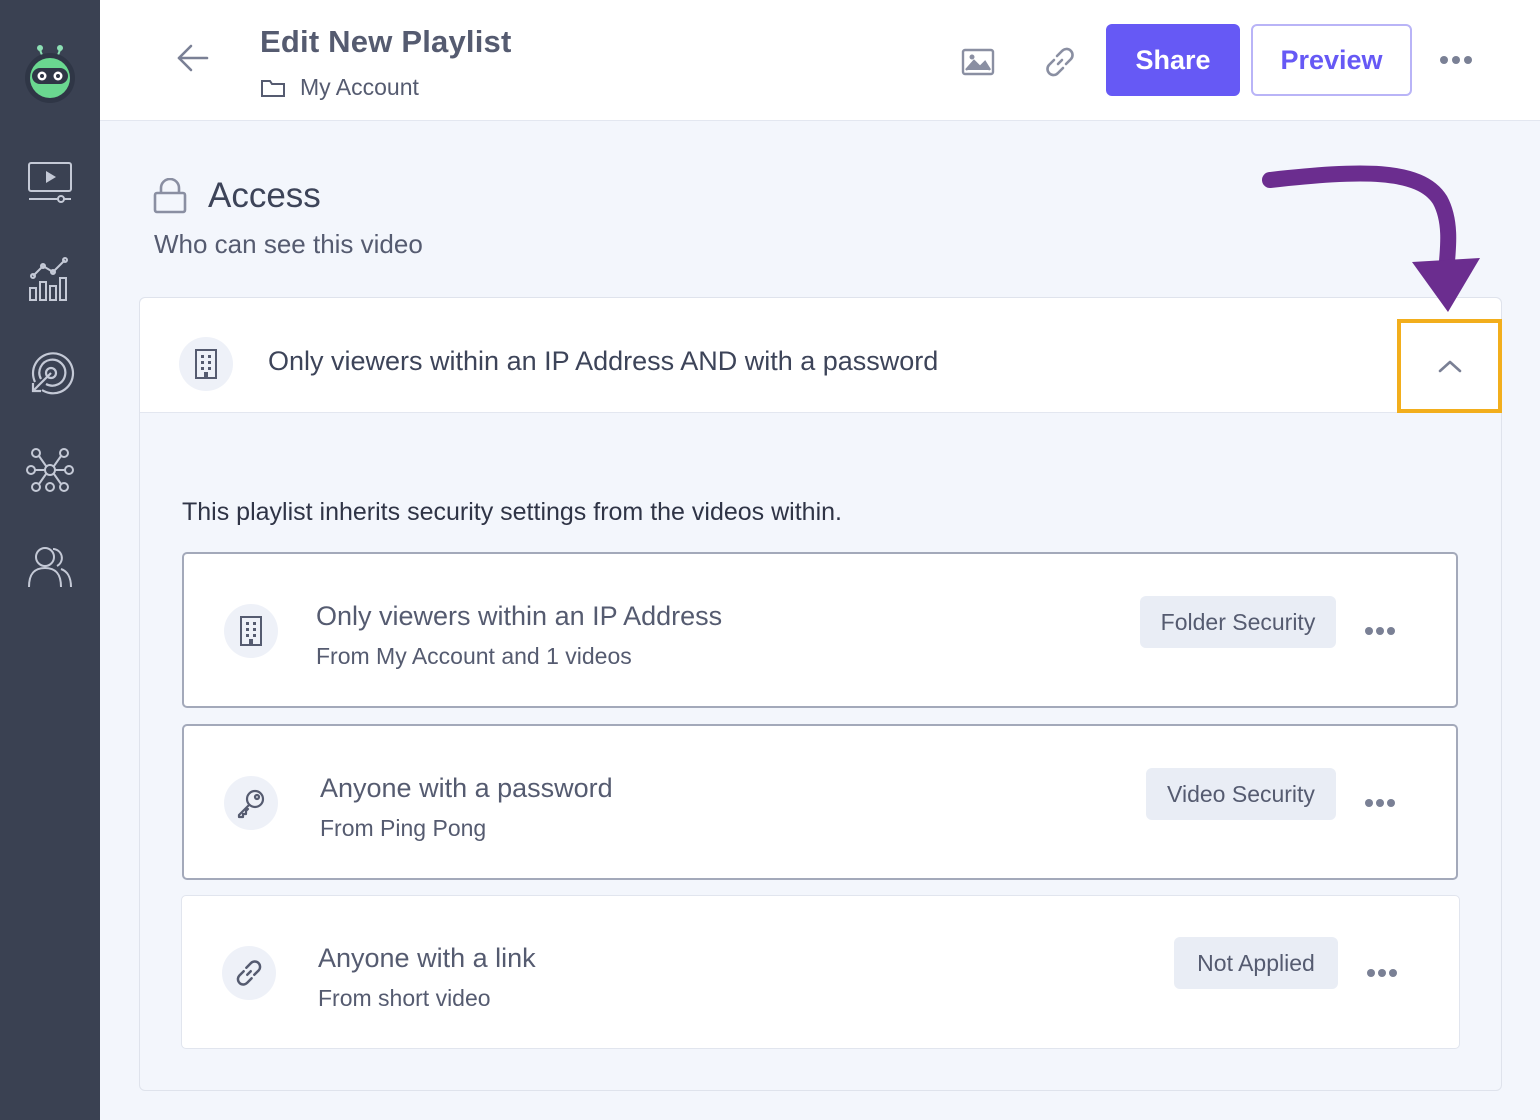 The height and width of the screenshot is (1120, 1540). I want to click on page-title: Edit New Playlist, so click(386, 41).